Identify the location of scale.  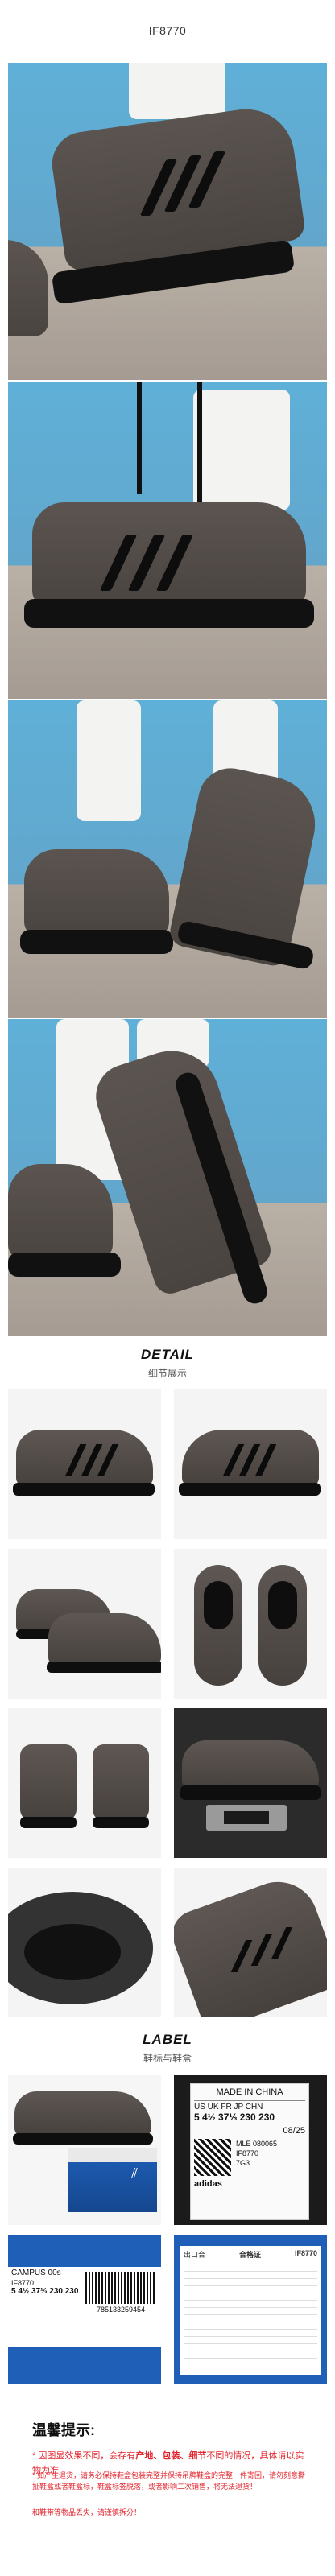
(246, 1818).